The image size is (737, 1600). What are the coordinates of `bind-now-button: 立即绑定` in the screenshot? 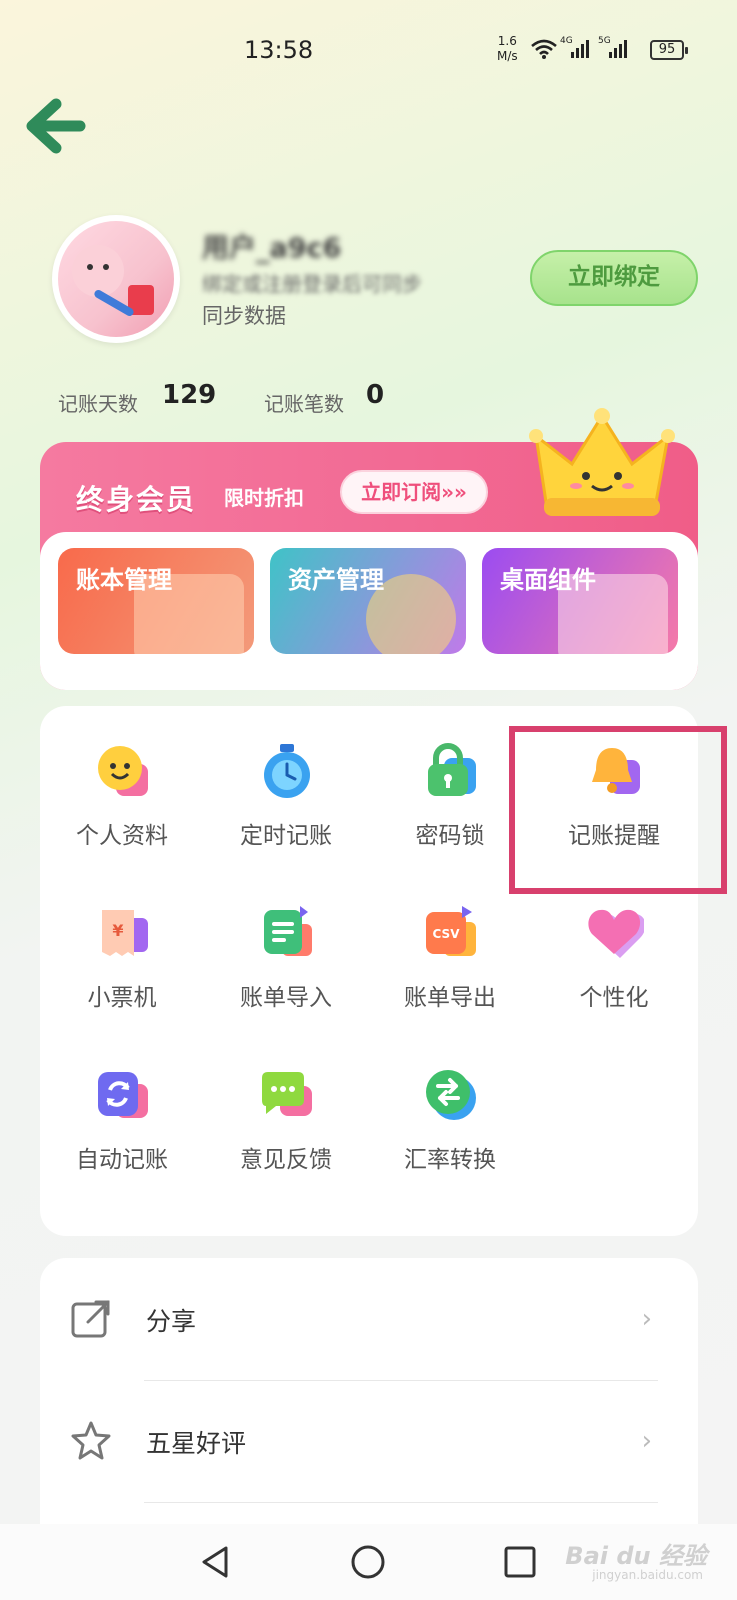 It's located at (614, 278).